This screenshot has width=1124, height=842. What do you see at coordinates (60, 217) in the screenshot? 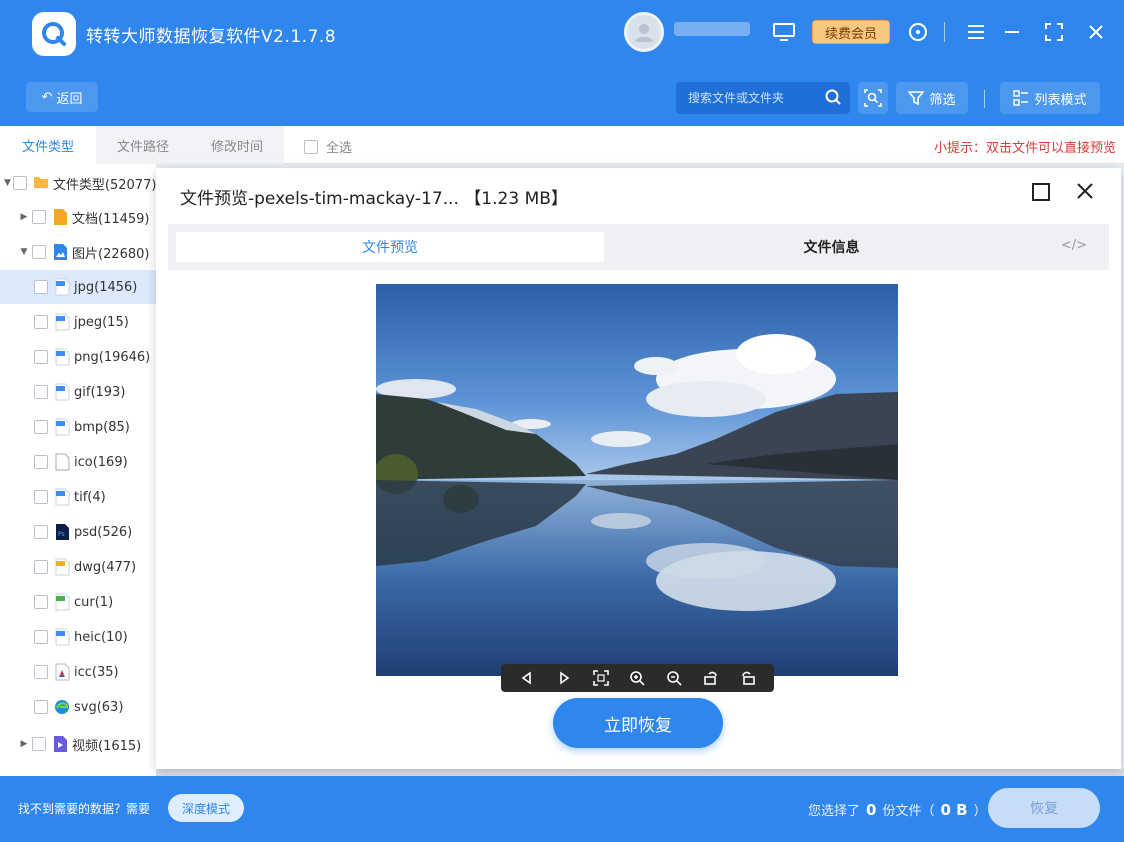
I see `document-icon` at bounding box center [60, 217].